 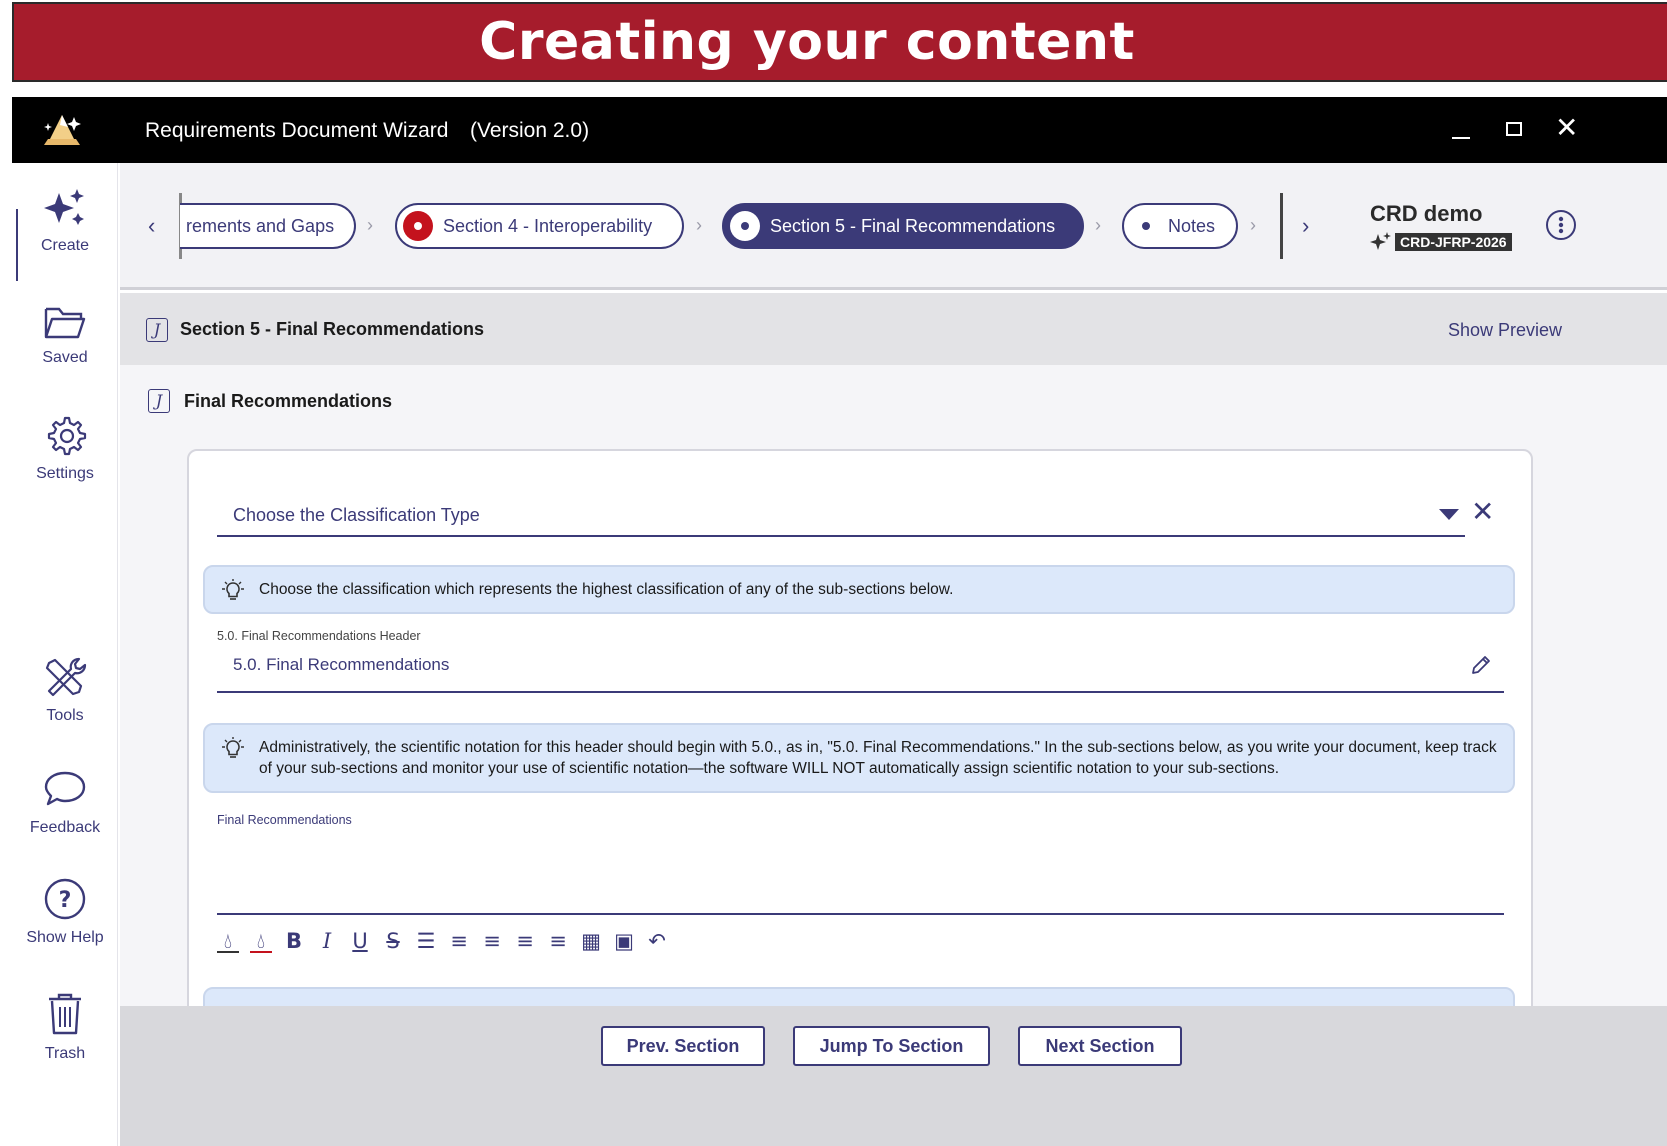 I want to click on page-banner: Creating your content, so click(x=839, y=42).